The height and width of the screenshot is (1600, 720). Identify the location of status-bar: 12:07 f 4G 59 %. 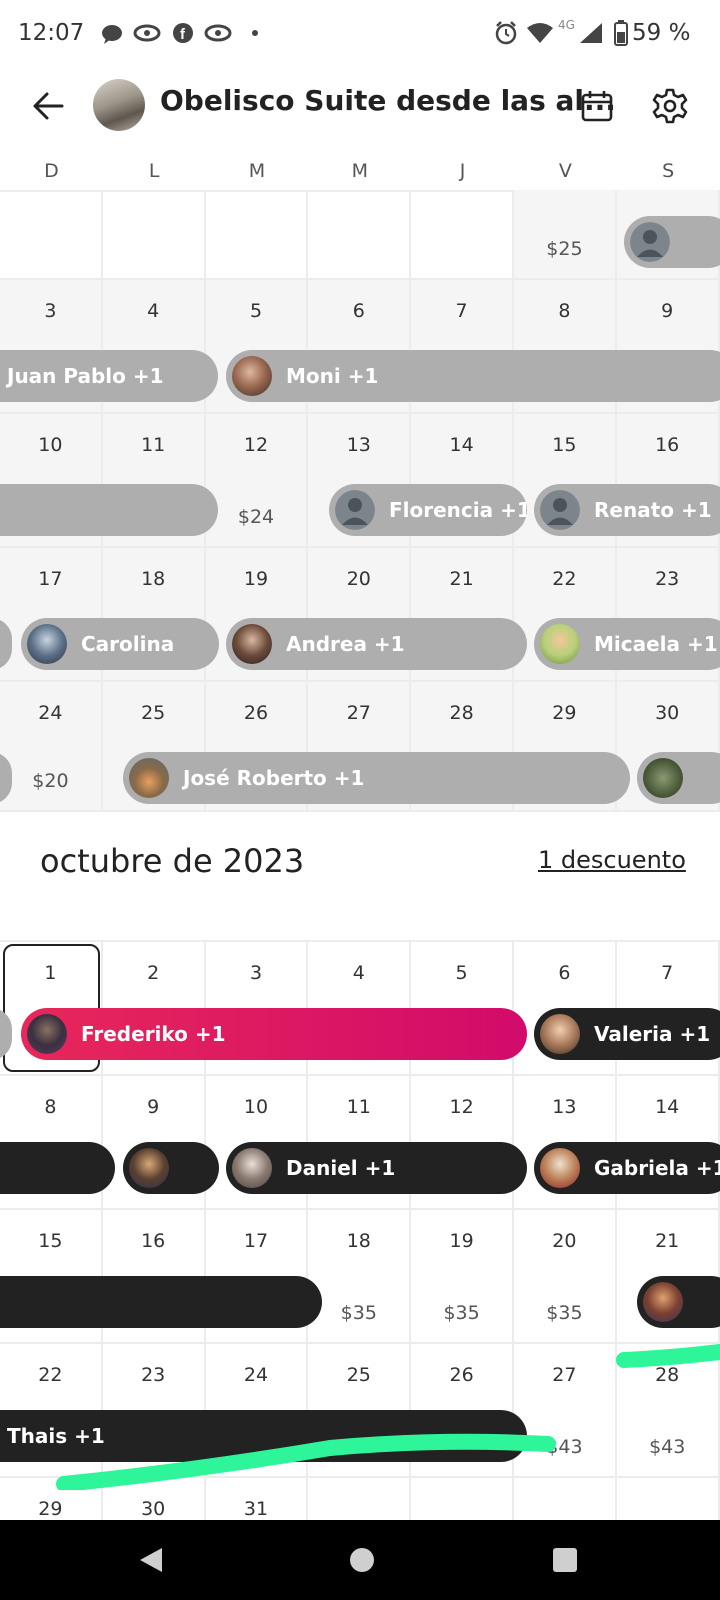
(360, 33).